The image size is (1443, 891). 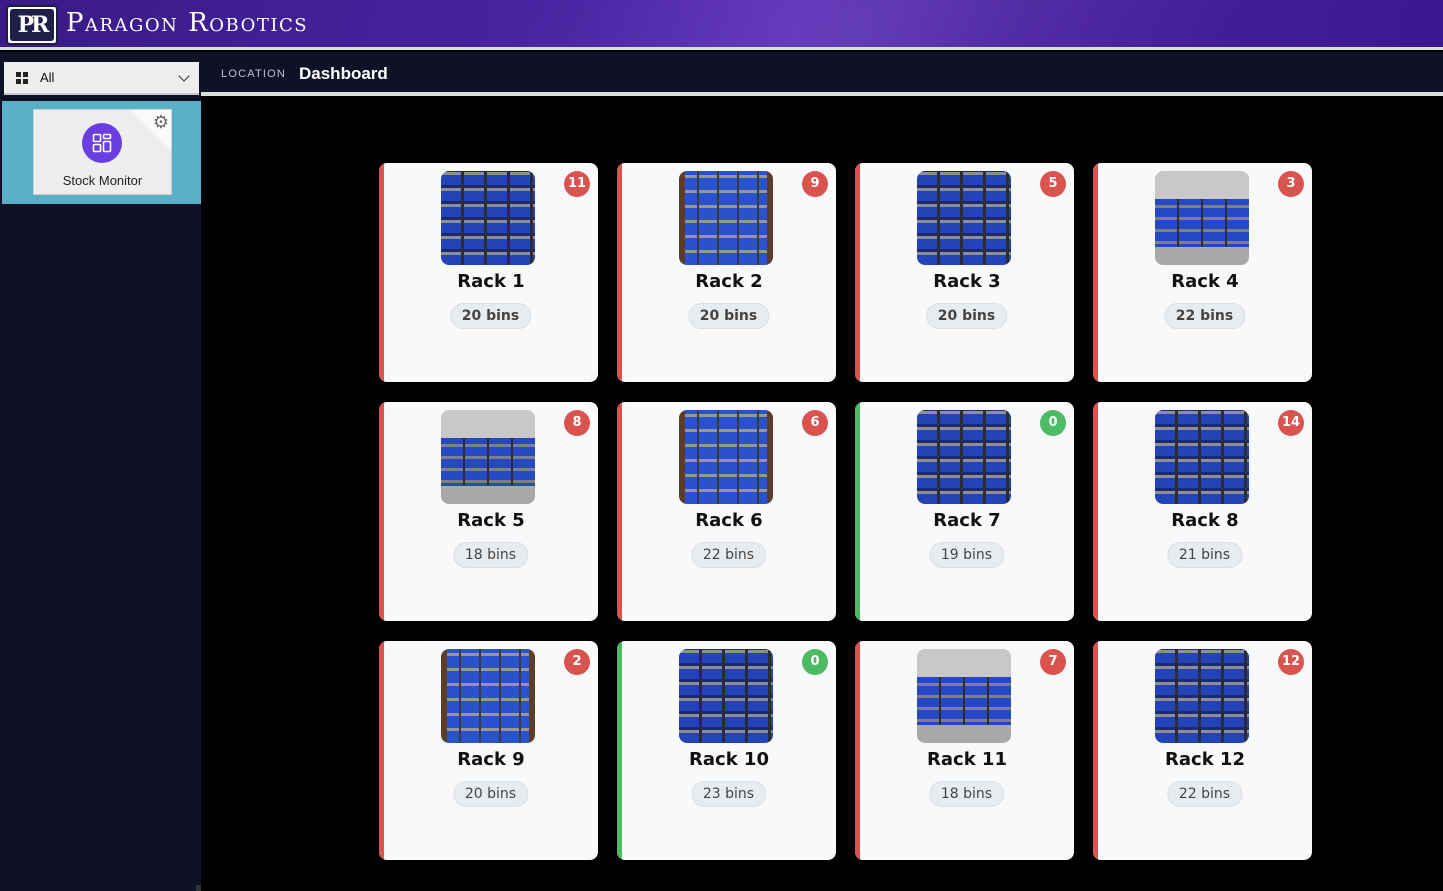 I want to click on rack-card: 0 Rack 7 19 bins, so click(x=964, y=511).